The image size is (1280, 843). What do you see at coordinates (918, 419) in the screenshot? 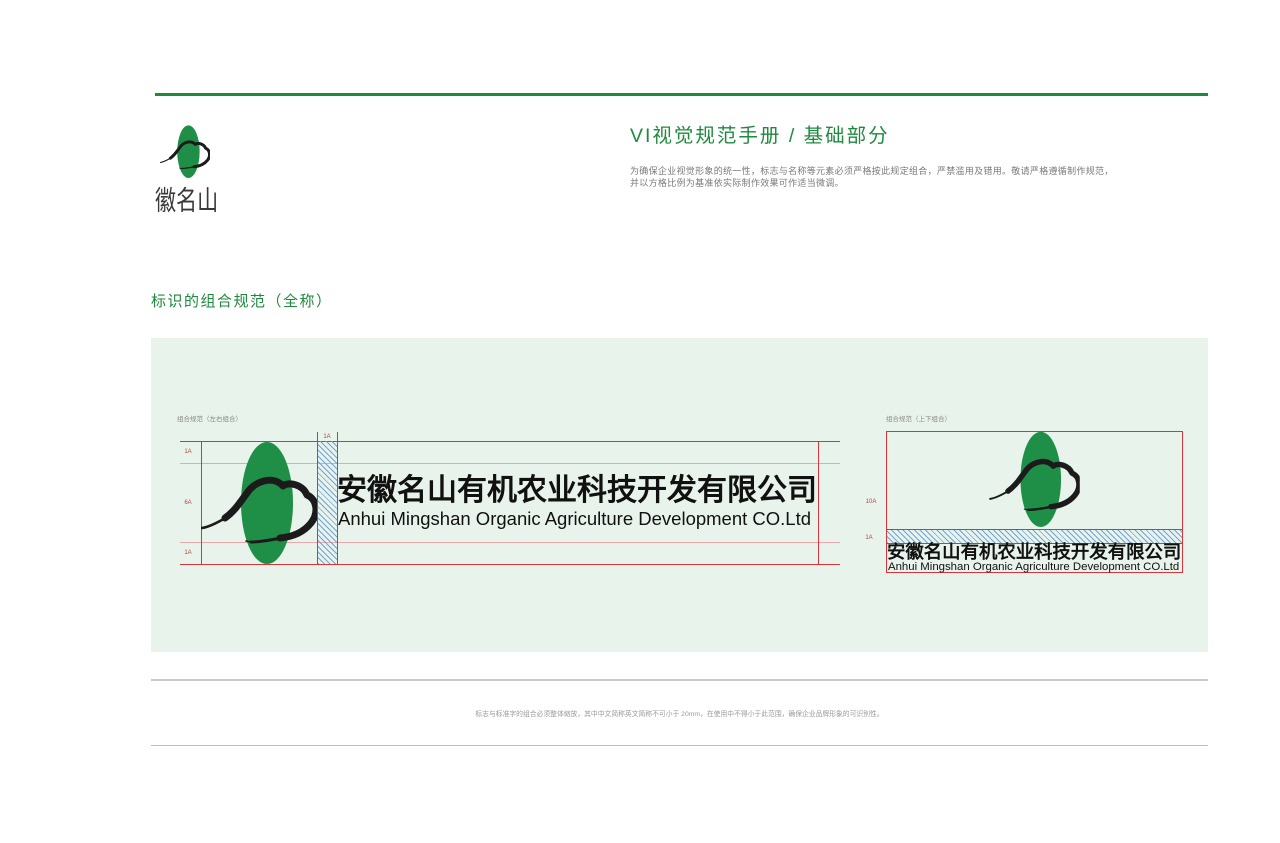
I see `vertical-combo-label: 组合规范（上下组合）` at bounding box center [918, 419].